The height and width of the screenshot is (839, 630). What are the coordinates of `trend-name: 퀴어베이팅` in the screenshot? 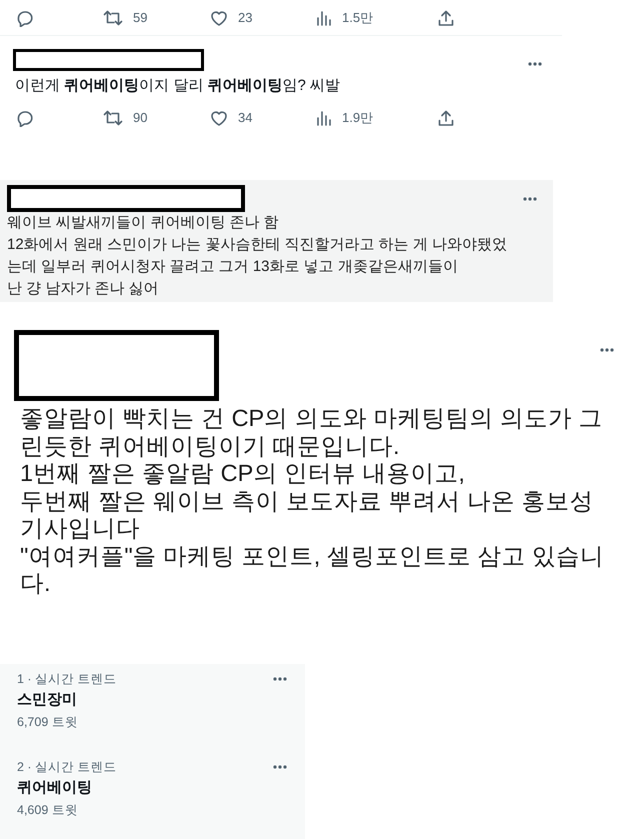 It's located at (54, 788).